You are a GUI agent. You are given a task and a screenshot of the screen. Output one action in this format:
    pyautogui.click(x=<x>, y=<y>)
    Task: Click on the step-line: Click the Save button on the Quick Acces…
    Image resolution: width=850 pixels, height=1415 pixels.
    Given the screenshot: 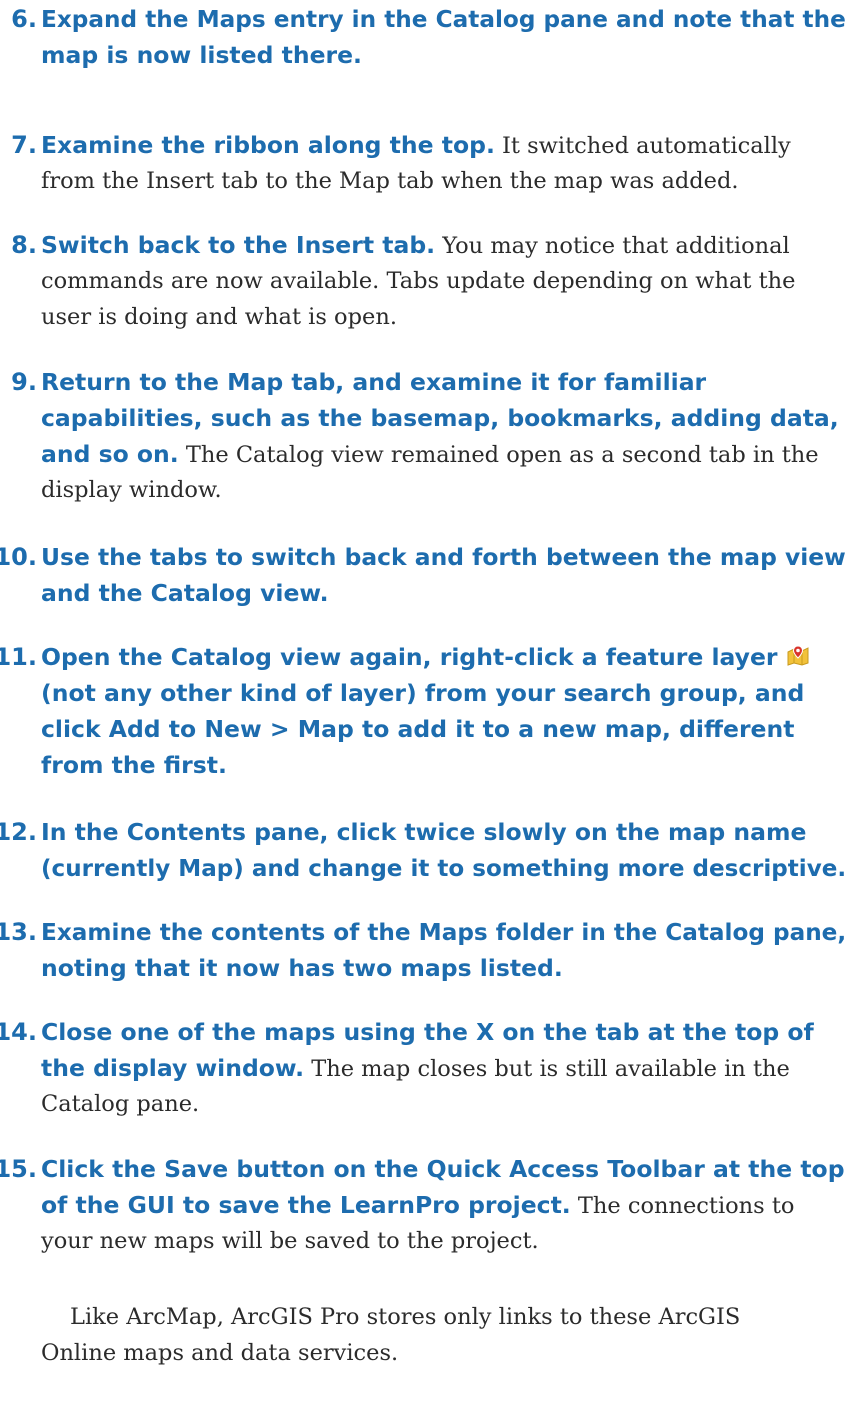 What is the action you would take?
    pyautogui.click(x=443, y=1169)
    